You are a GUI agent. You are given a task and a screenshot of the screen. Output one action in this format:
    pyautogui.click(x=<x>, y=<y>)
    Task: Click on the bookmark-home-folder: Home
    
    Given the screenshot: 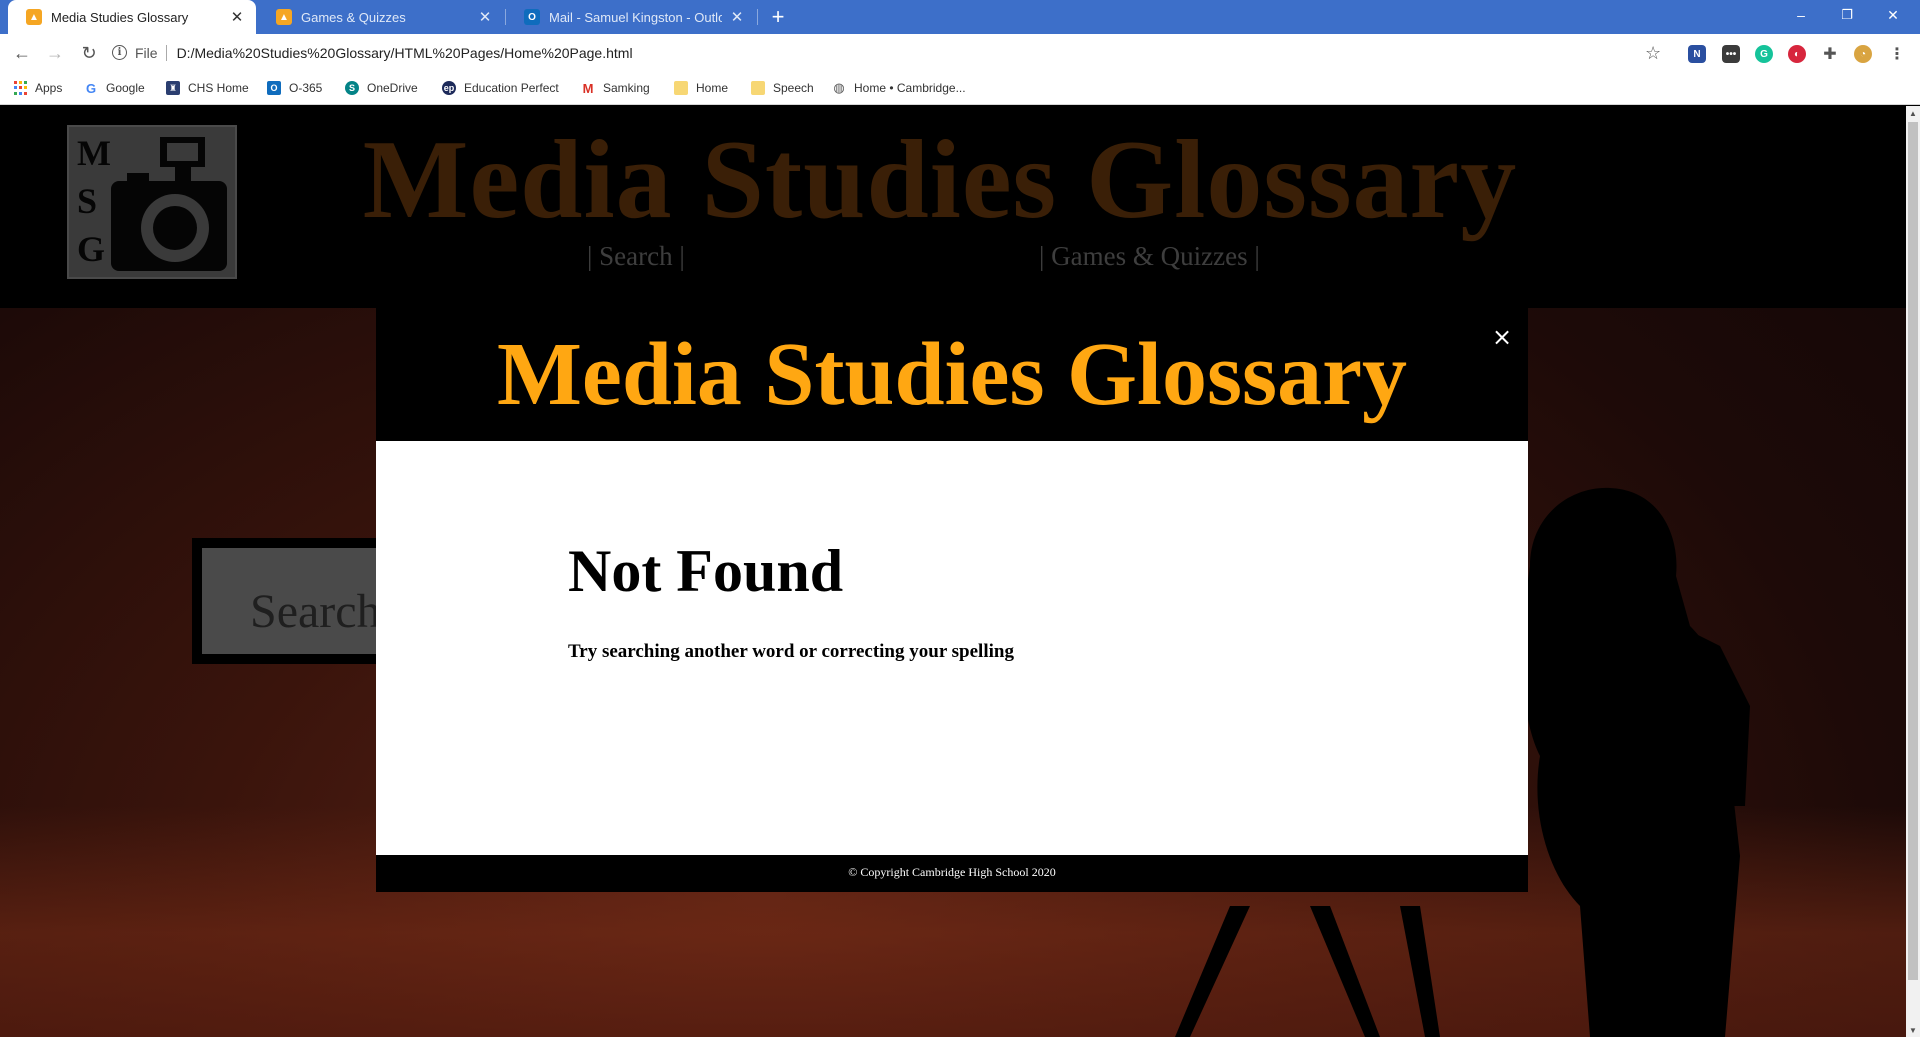 What is the action you would take?
    pyautogui.click(x=701, y=88)
    